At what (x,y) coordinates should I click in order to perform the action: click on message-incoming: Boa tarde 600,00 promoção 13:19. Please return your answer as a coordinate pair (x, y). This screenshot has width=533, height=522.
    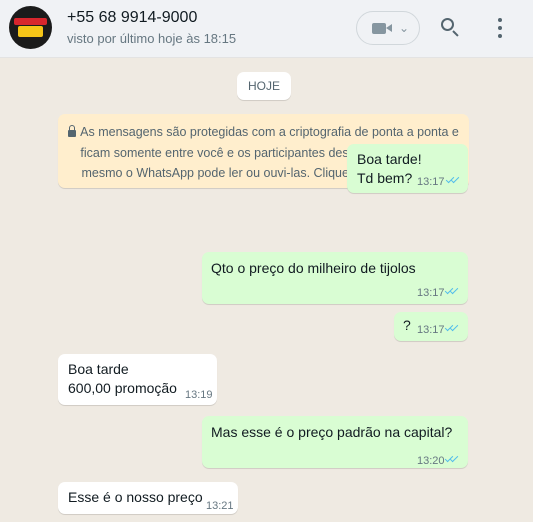
    Looking at the image, I should click on (137, 379).